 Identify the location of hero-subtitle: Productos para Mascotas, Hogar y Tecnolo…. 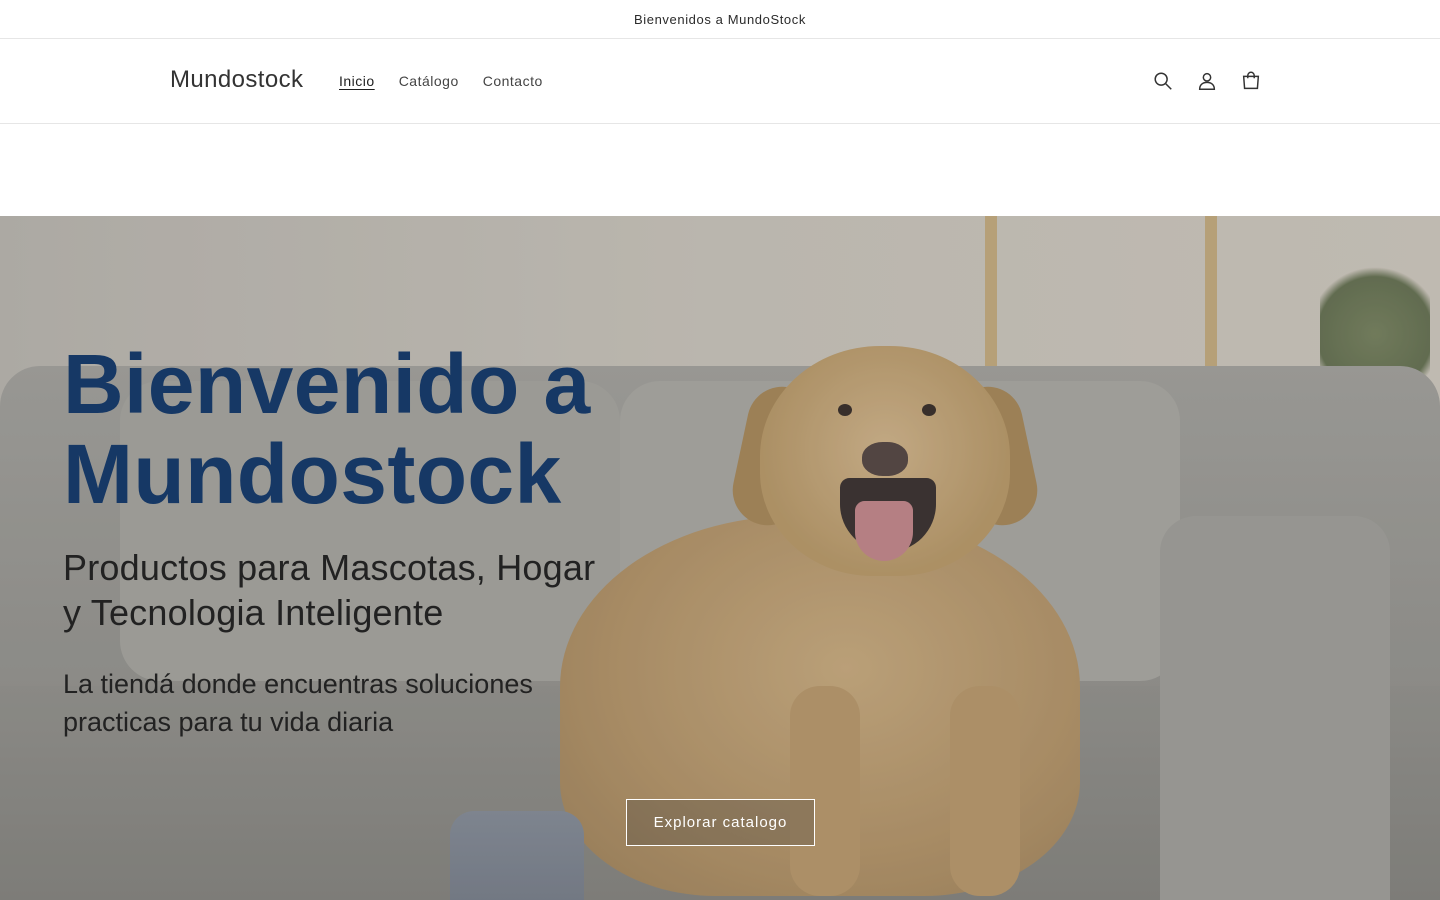
(343, 590).